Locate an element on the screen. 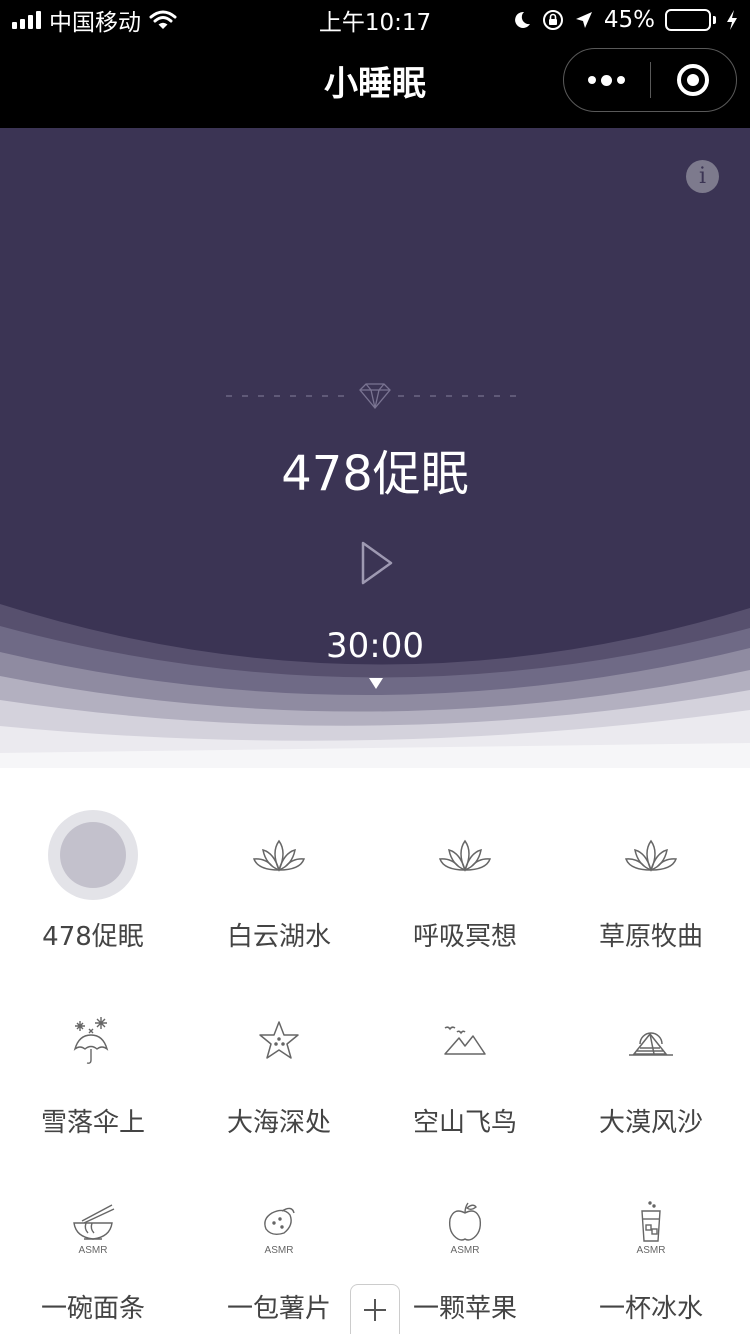  add-button is located at coordinates (375, 1309).